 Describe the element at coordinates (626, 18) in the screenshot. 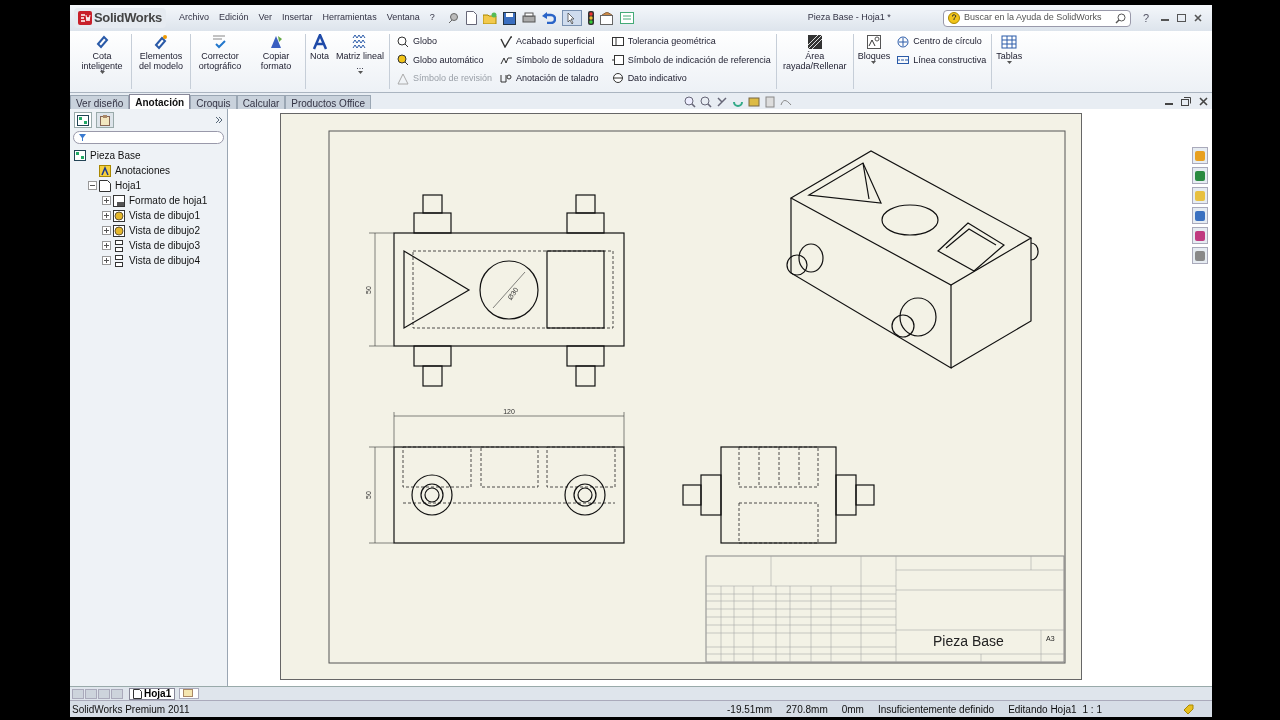

I see `options-list-icon` at that location.